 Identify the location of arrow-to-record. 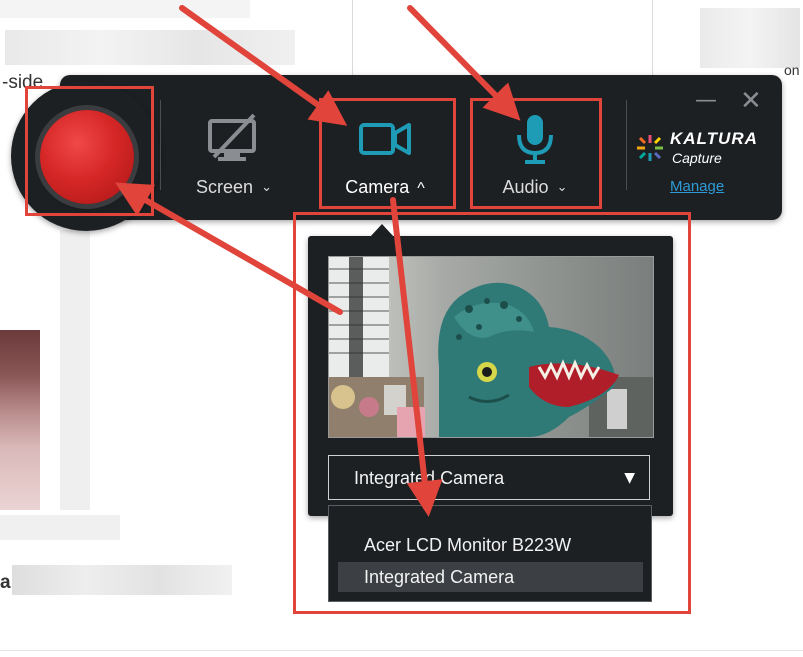
(228, 248).